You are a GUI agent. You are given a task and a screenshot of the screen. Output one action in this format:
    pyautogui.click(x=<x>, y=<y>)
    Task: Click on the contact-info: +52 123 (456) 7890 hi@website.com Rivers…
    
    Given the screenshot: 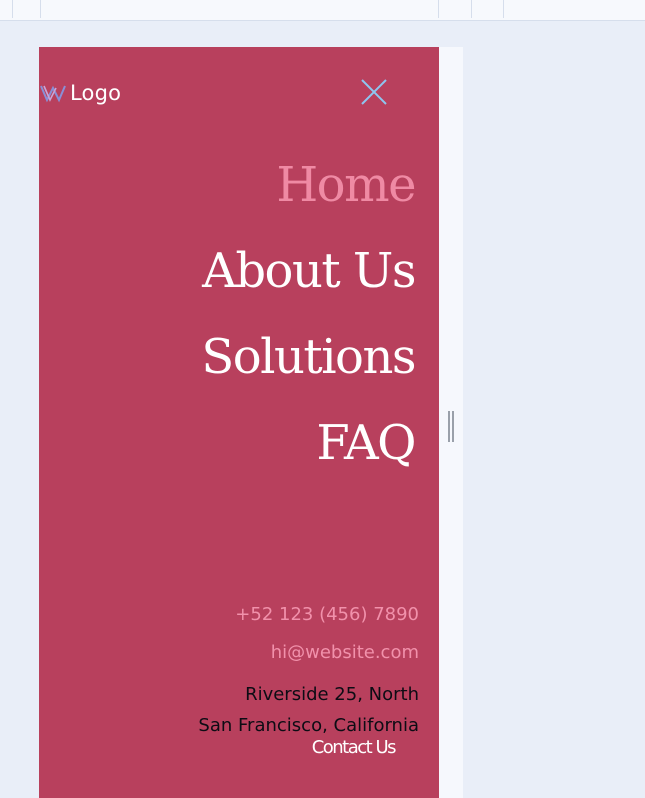 What is the action you would take?
    pyautogui.click(x=308, y=672)
    